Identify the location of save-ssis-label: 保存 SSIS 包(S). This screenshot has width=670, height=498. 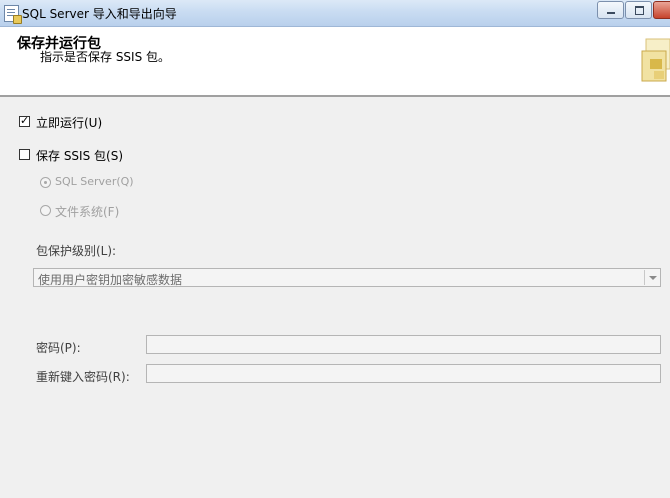
(80, 156).